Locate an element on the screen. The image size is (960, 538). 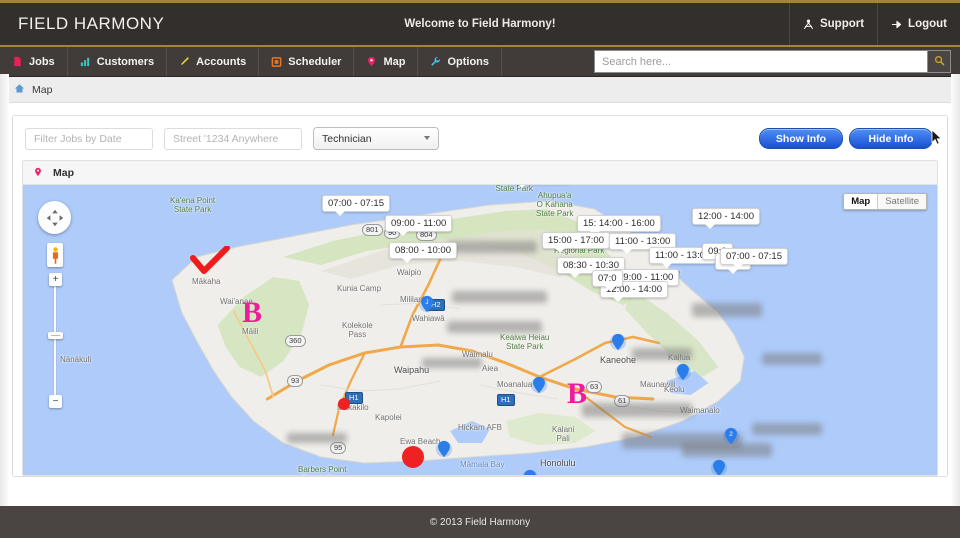
footer-copyright: © 2013 Field Harmony is located at coordinates (480, 522).